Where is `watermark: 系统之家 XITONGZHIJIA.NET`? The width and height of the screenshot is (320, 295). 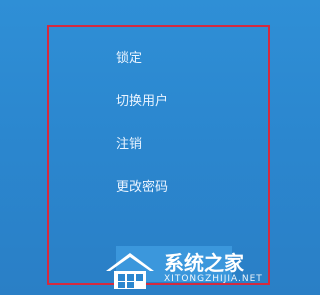 watermark: 系统之家 XITONGZHIJIA.NET is located at coordinates (192, 269).